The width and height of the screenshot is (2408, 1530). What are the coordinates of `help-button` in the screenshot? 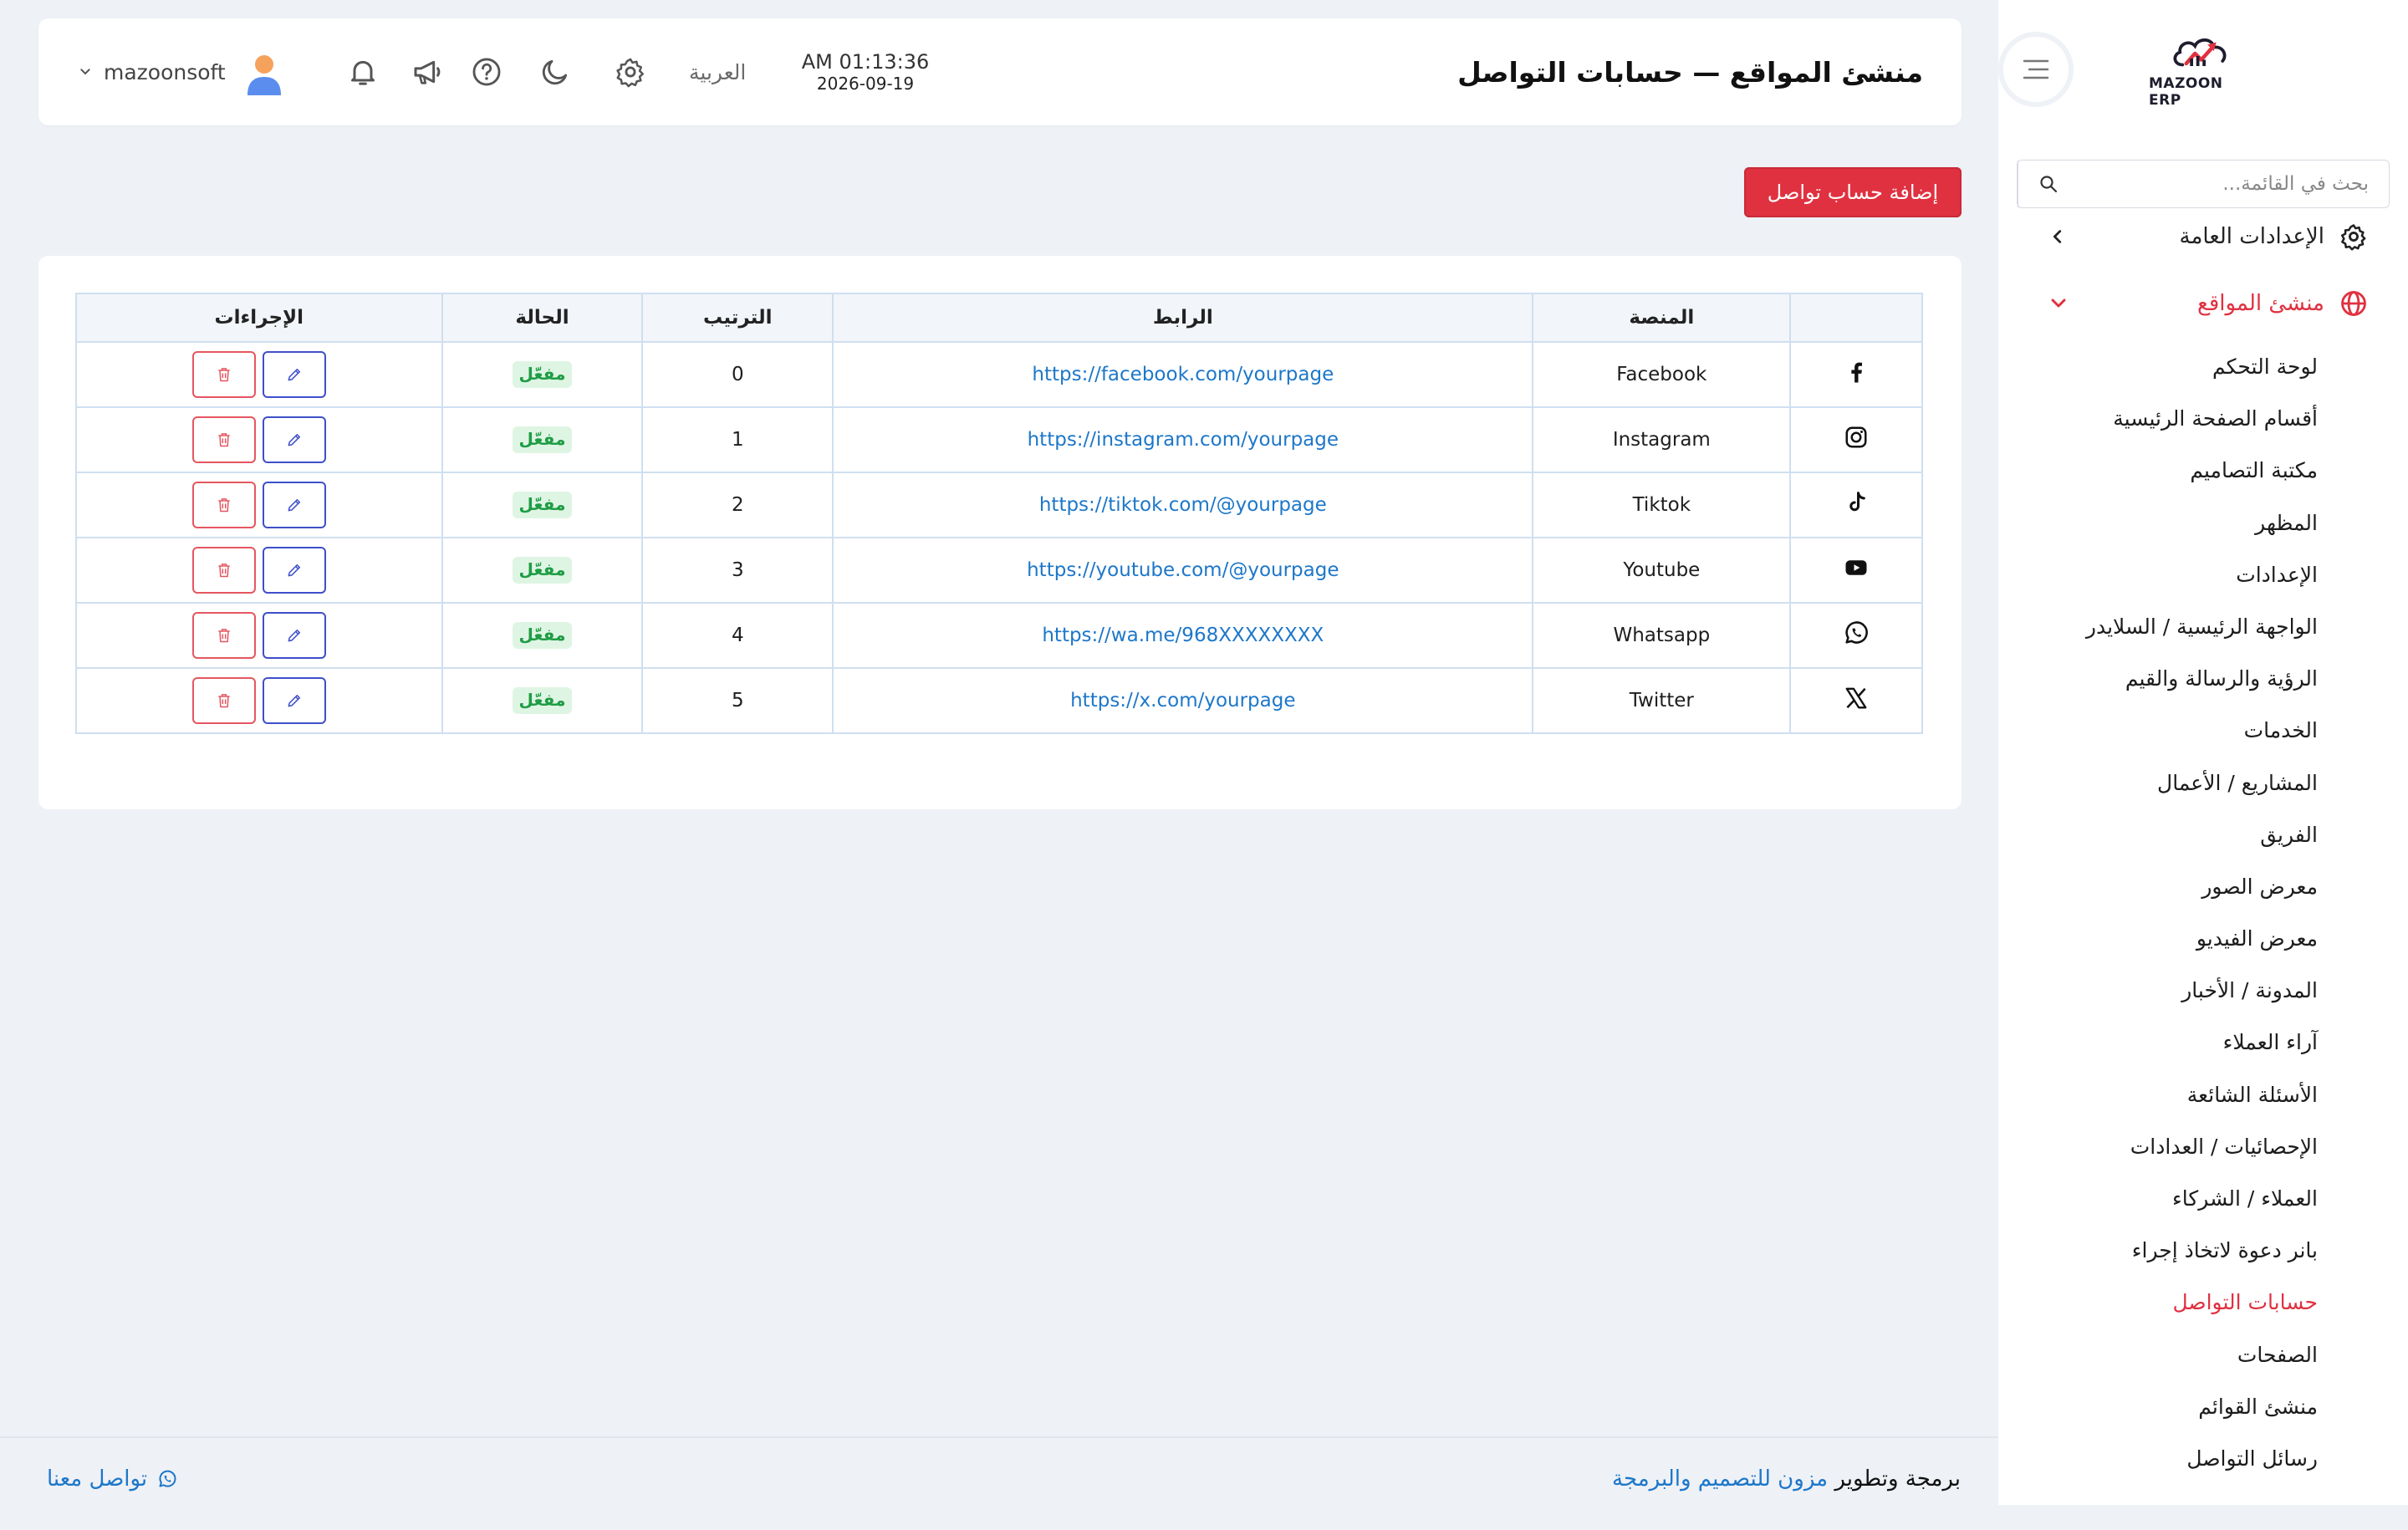 It's located at (487, 72).